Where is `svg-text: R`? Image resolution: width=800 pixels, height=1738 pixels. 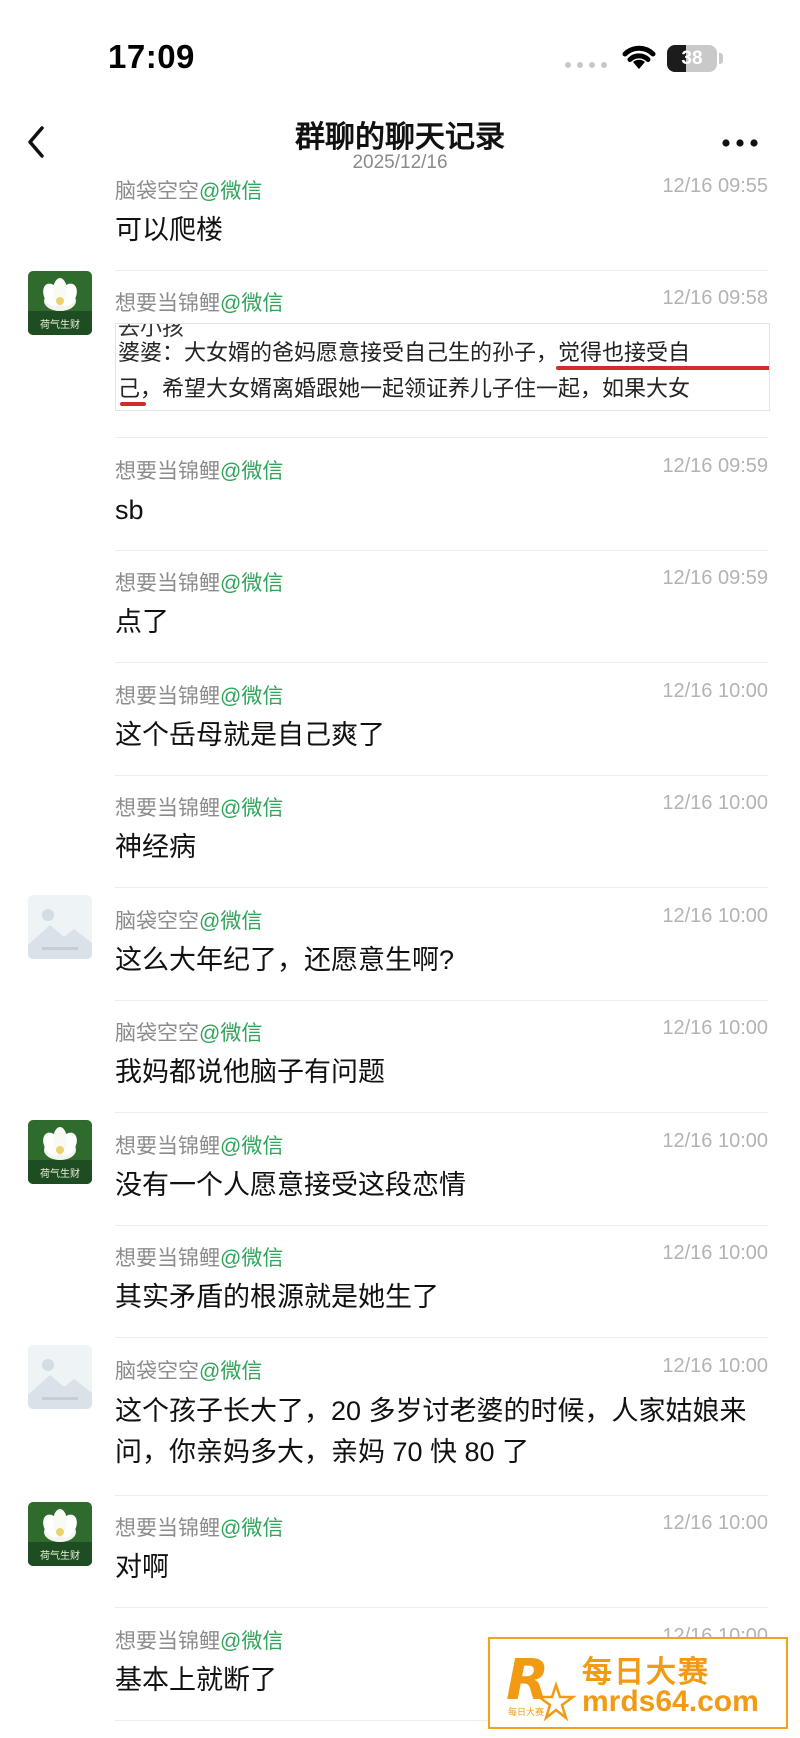 svg-text: R is located at coordinates (527, 1680).